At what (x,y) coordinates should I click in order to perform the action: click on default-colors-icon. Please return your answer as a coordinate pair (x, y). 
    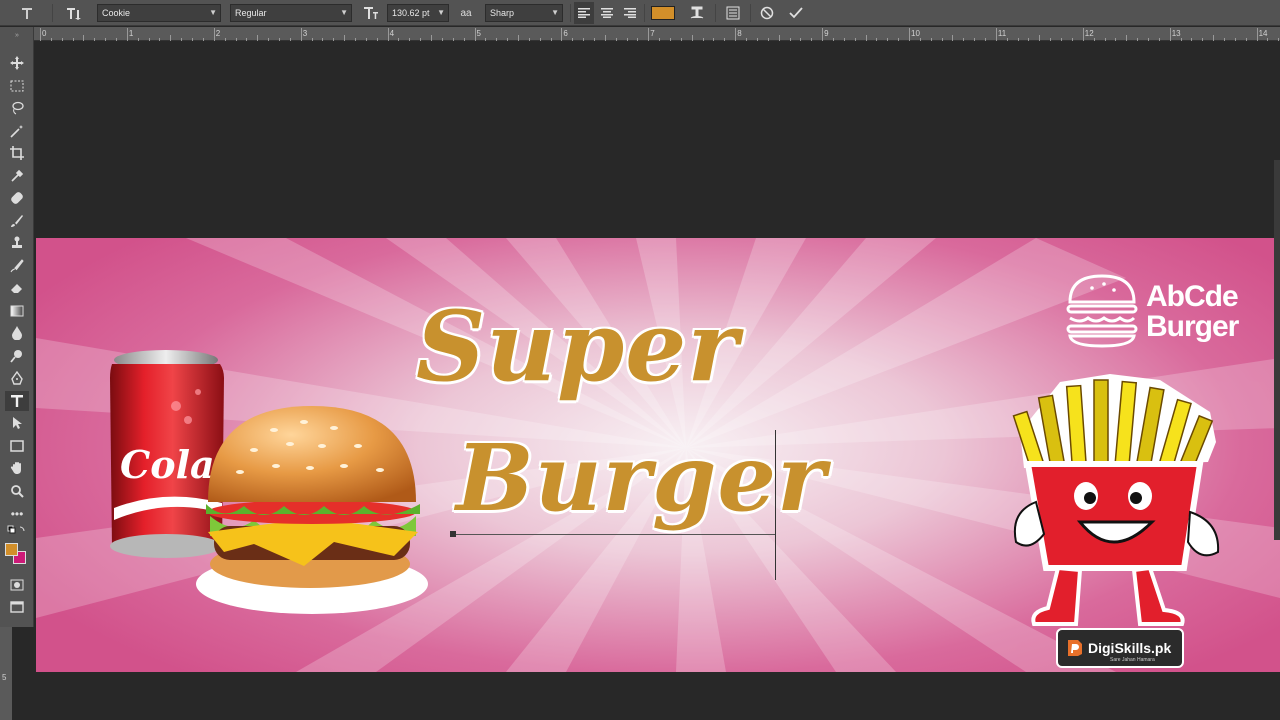
    Looking at the image, I should click on (17, 530).